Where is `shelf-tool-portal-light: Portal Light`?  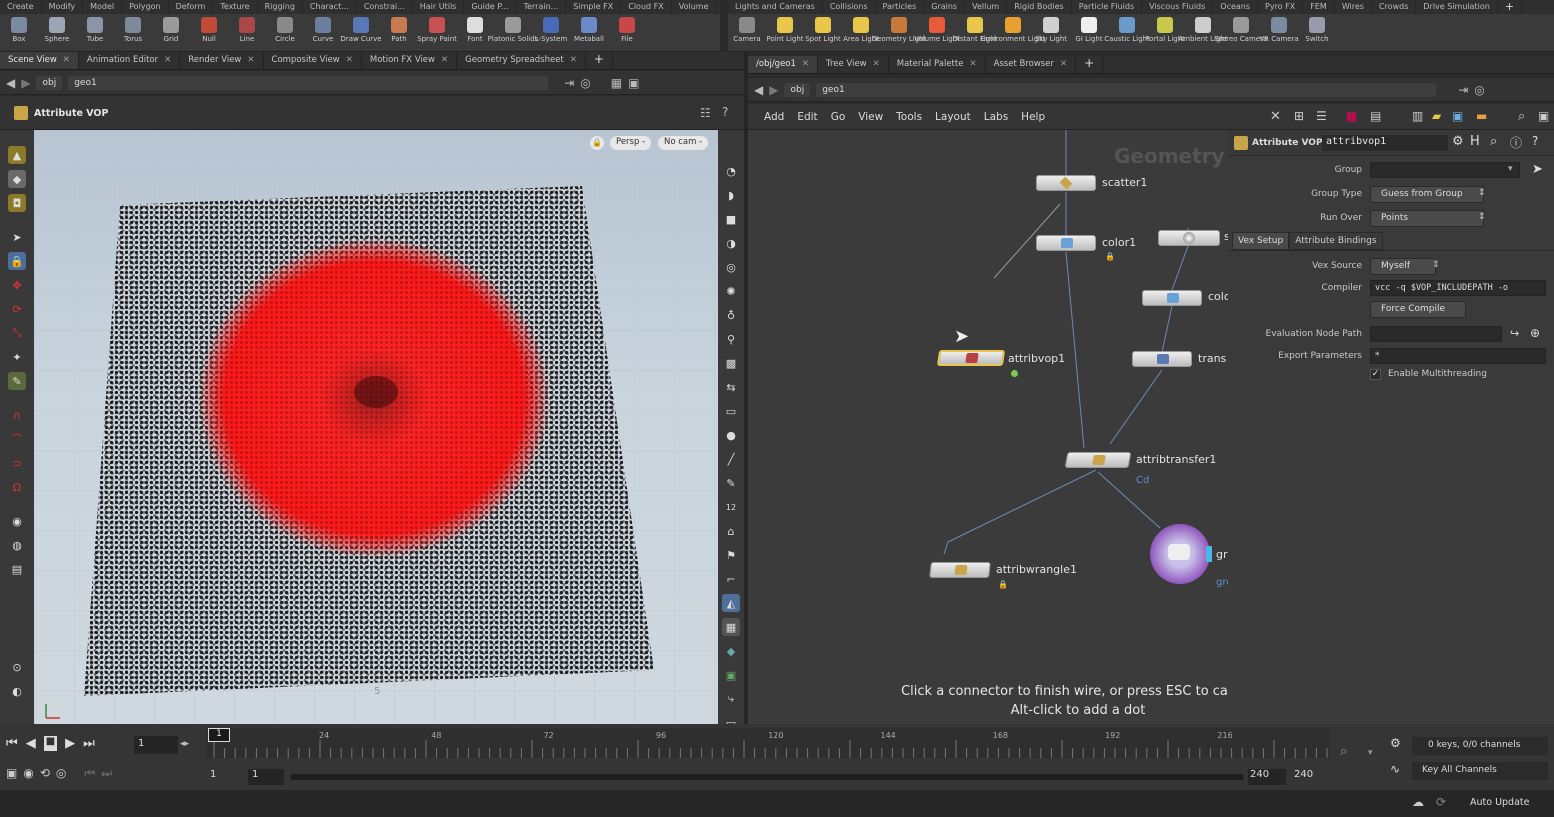 shelf-tool-portal-light: Portal Light is located at coordinates (1165, 33).